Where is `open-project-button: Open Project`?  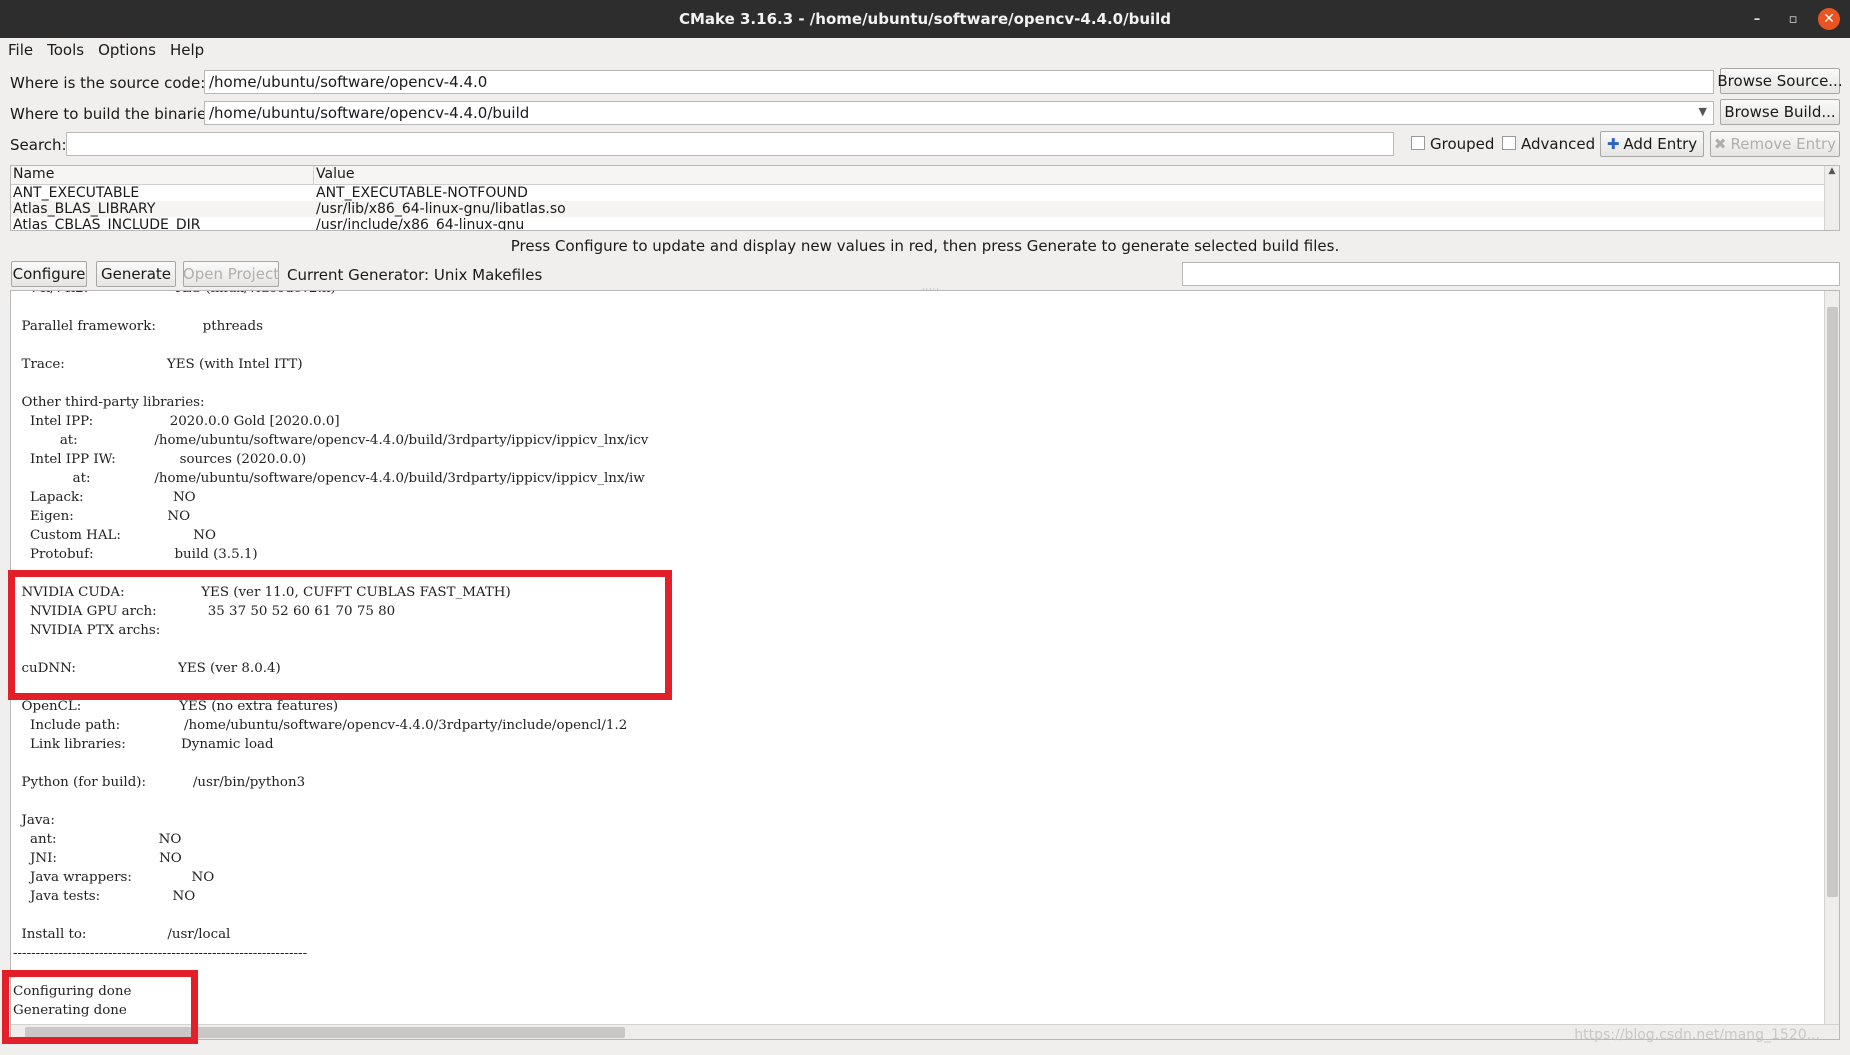
open-project-button: Open Project is located at coordinates (231, 274).